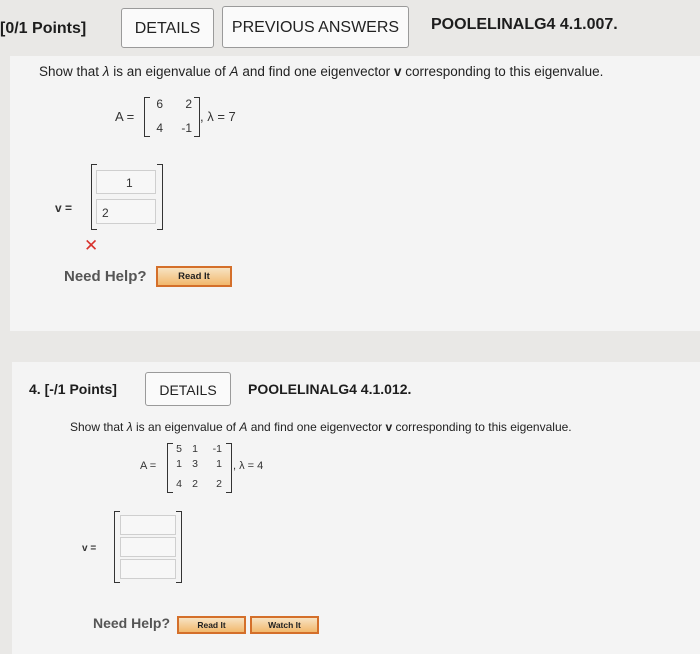 This screenshot has height=654, width=700. I want to click on vector-answer-field: 2, so click(126, 211).